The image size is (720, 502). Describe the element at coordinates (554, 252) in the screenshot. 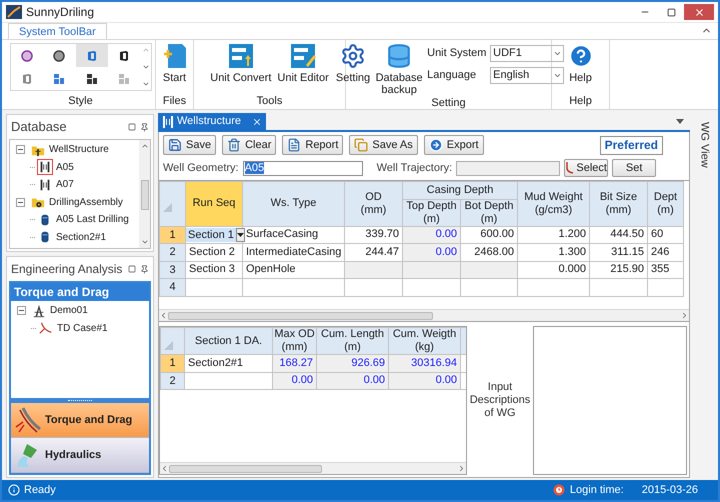

I see `table-cell: 1.300` at that location.